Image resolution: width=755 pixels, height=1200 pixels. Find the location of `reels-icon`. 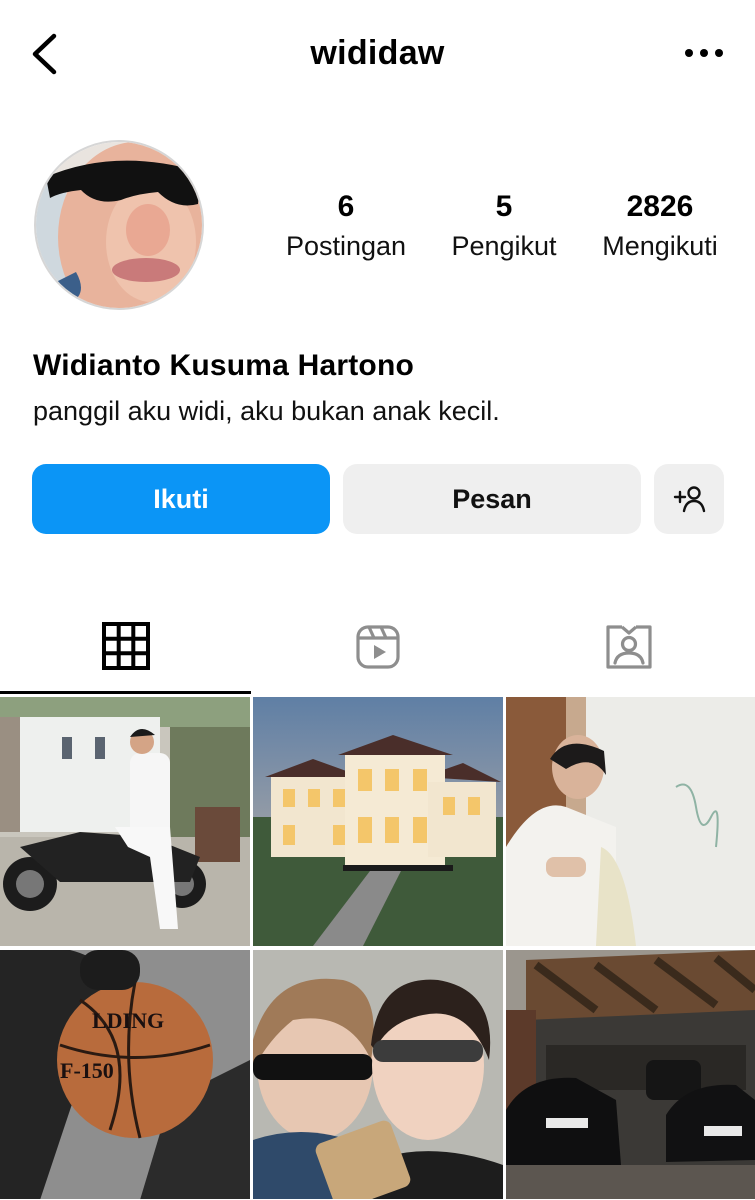

reels-icon is located at coordinates (377, 647).